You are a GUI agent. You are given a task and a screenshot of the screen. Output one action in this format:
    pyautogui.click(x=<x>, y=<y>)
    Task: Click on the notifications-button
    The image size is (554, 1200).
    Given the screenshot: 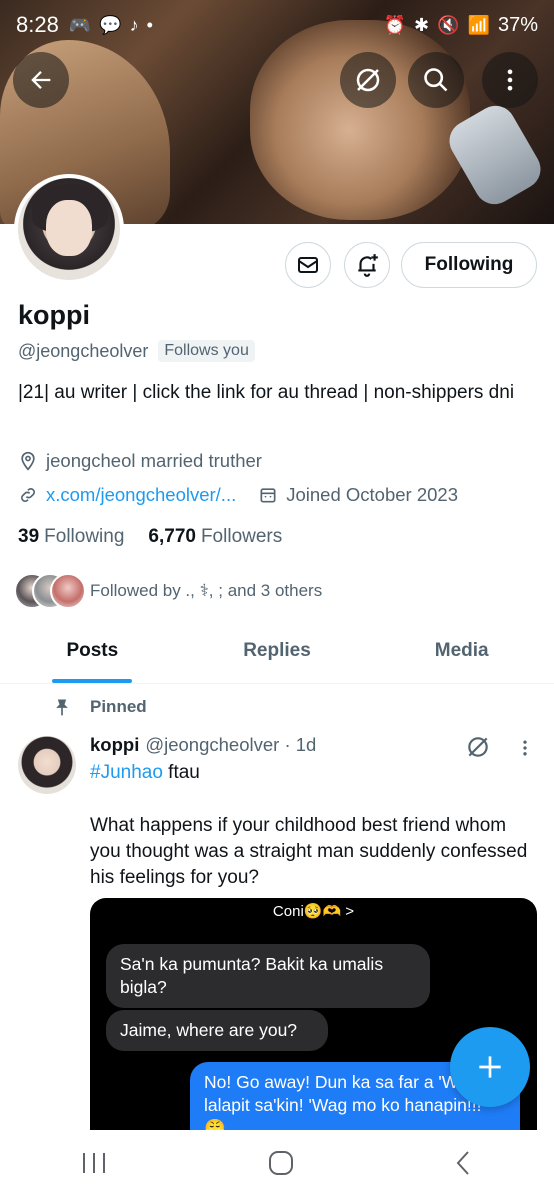 What is the action you would take?
    pyautogui.click(x=367, y=265)
    